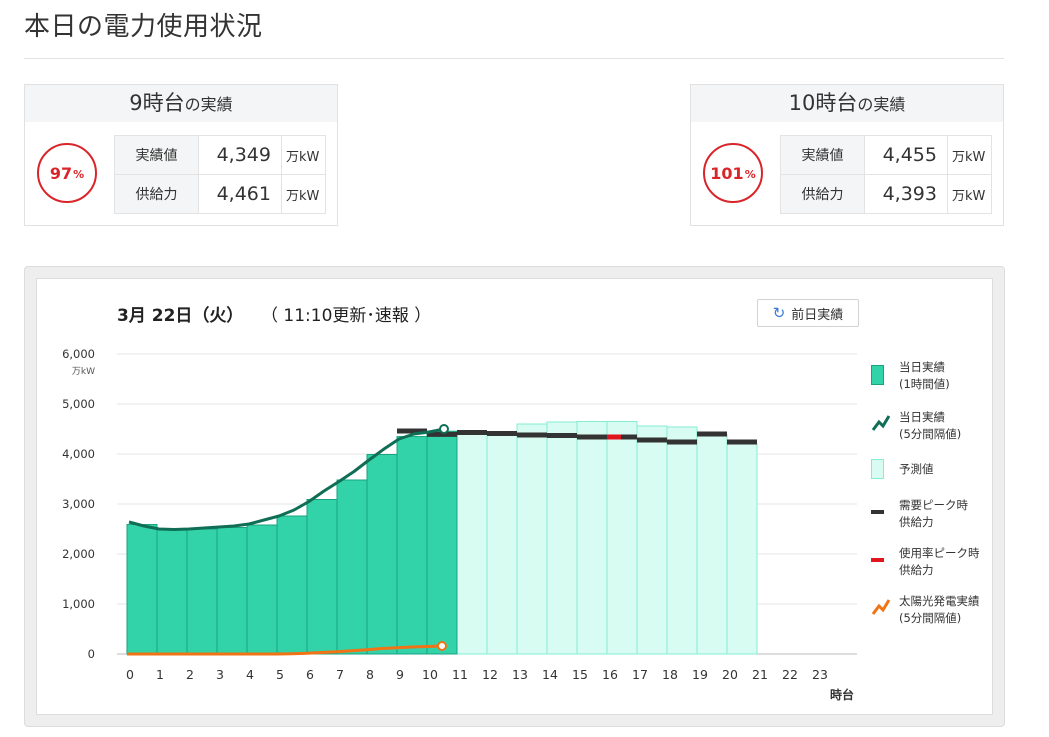  What do you see at coordinates (916, 469) in the screenshot?
I see `legend-label: 予測値` at bounding box center [916, 469].